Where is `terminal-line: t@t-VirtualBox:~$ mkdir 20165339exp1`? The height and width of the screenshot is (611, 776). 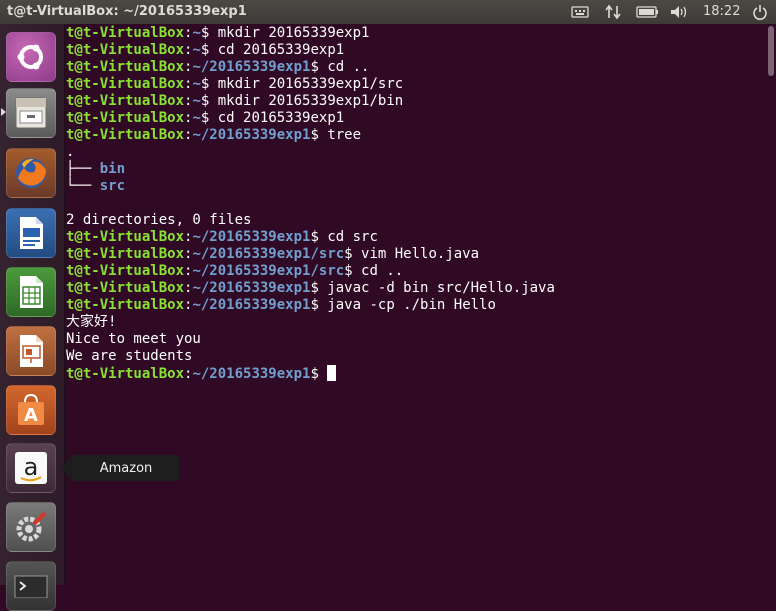
terminal-line: t@t-VirtualBox:~$ mkdir 20165339exp1 is located at coordinates (416, 33).